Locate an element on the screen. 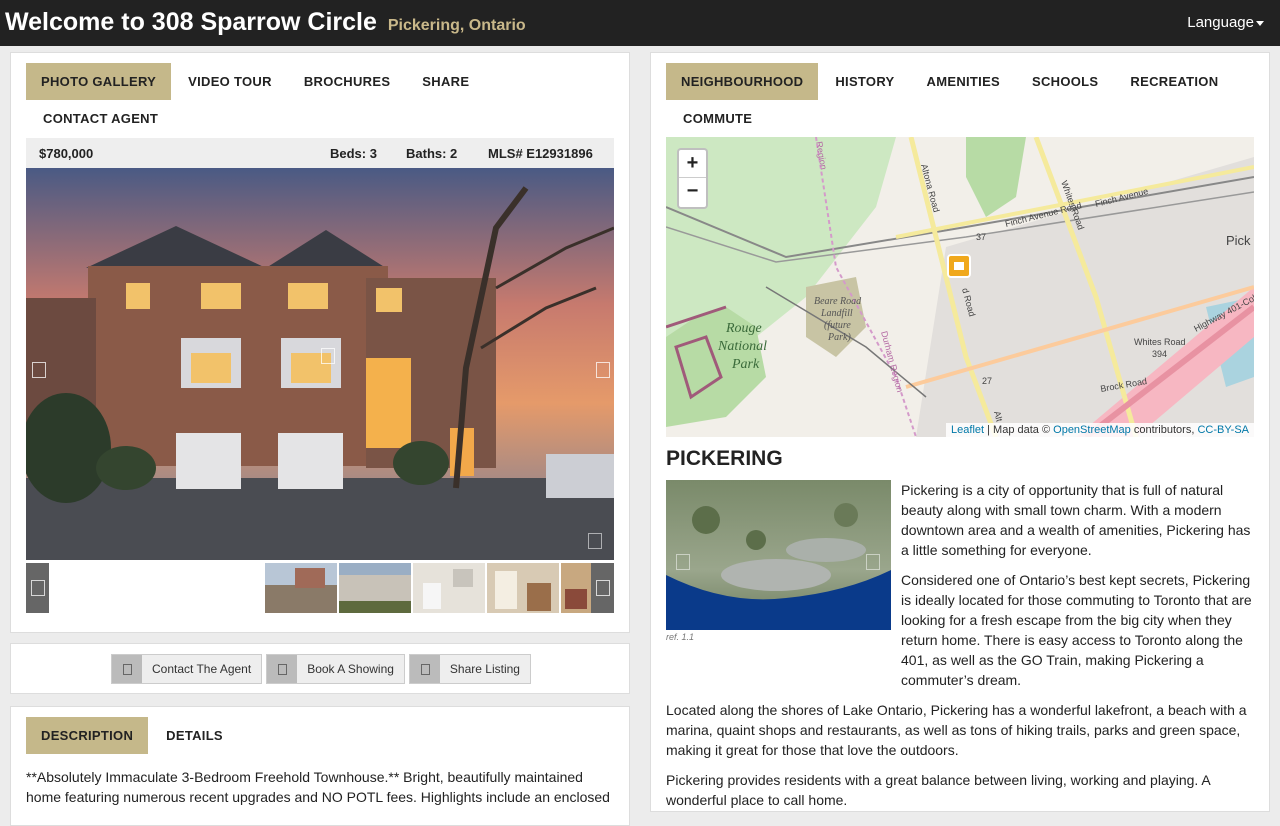 The image size is (1280, 826). thumb-next-icon is located at coordinates (603, 588).